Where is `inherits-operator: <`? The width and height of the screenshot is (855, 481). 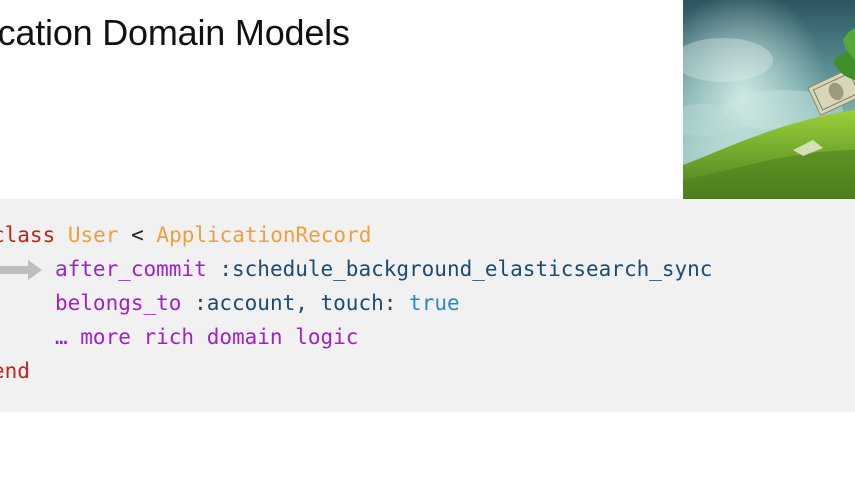 inherits-operator: < is located at coordinates (137, 235).